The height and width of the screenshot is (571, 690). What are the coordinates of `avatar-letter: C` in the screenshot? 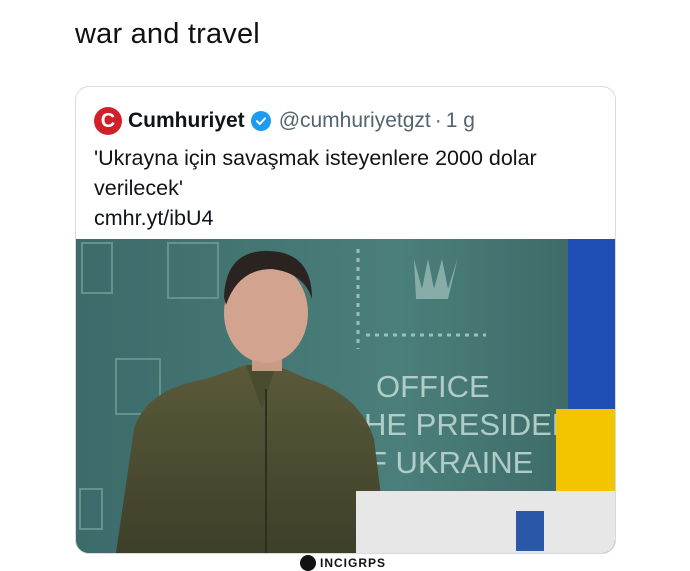 It's located at (108, 120).